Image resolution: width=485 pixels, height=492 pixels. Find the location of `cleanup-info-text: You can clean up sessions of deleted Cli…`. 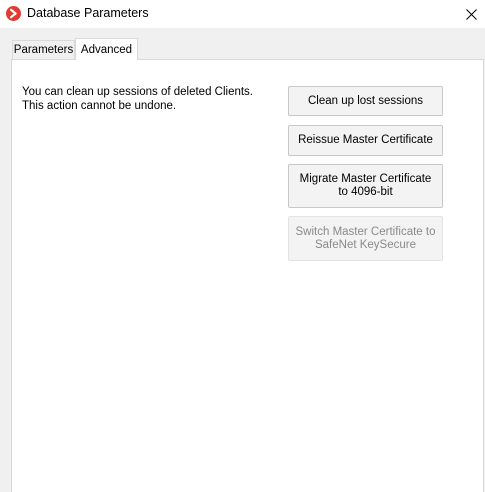

cleanup-info-text: You can clean up sessions of deleted Cli… is located at coordinates (138, 99).